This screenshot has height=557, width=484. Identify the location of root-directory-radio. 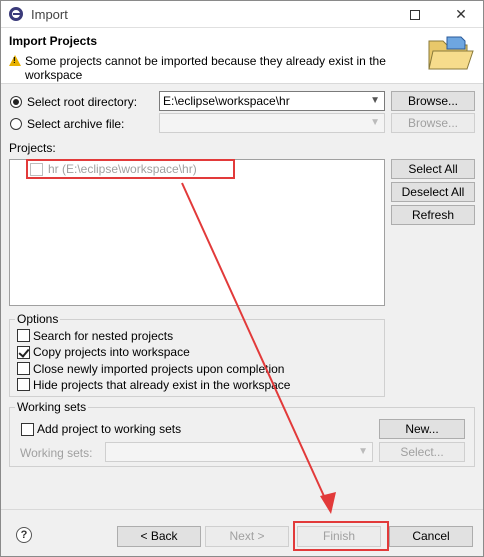
(16, 102).